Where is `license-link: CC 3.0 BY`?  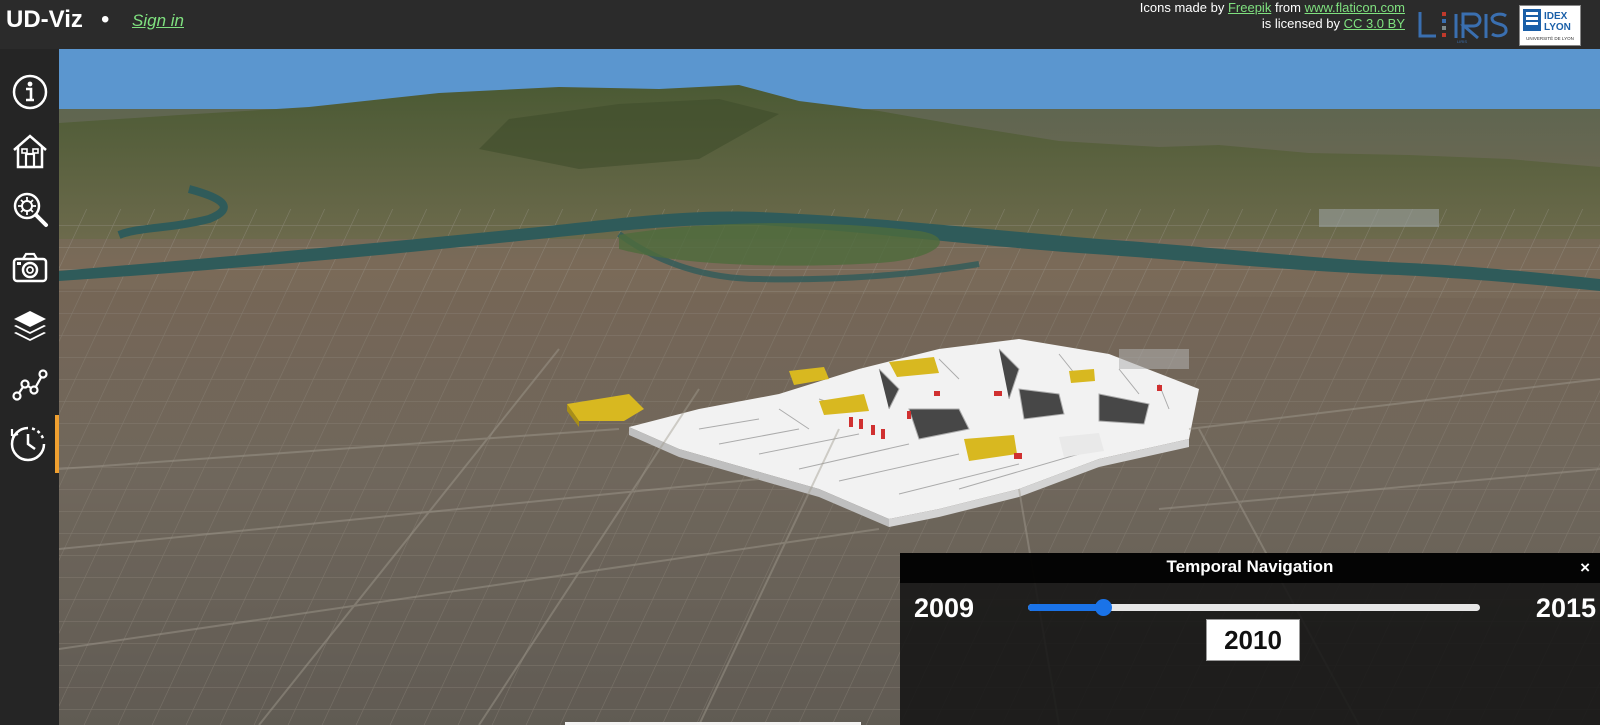
license-link: CC 3.0 BY is located at coordinates (1374, 23).